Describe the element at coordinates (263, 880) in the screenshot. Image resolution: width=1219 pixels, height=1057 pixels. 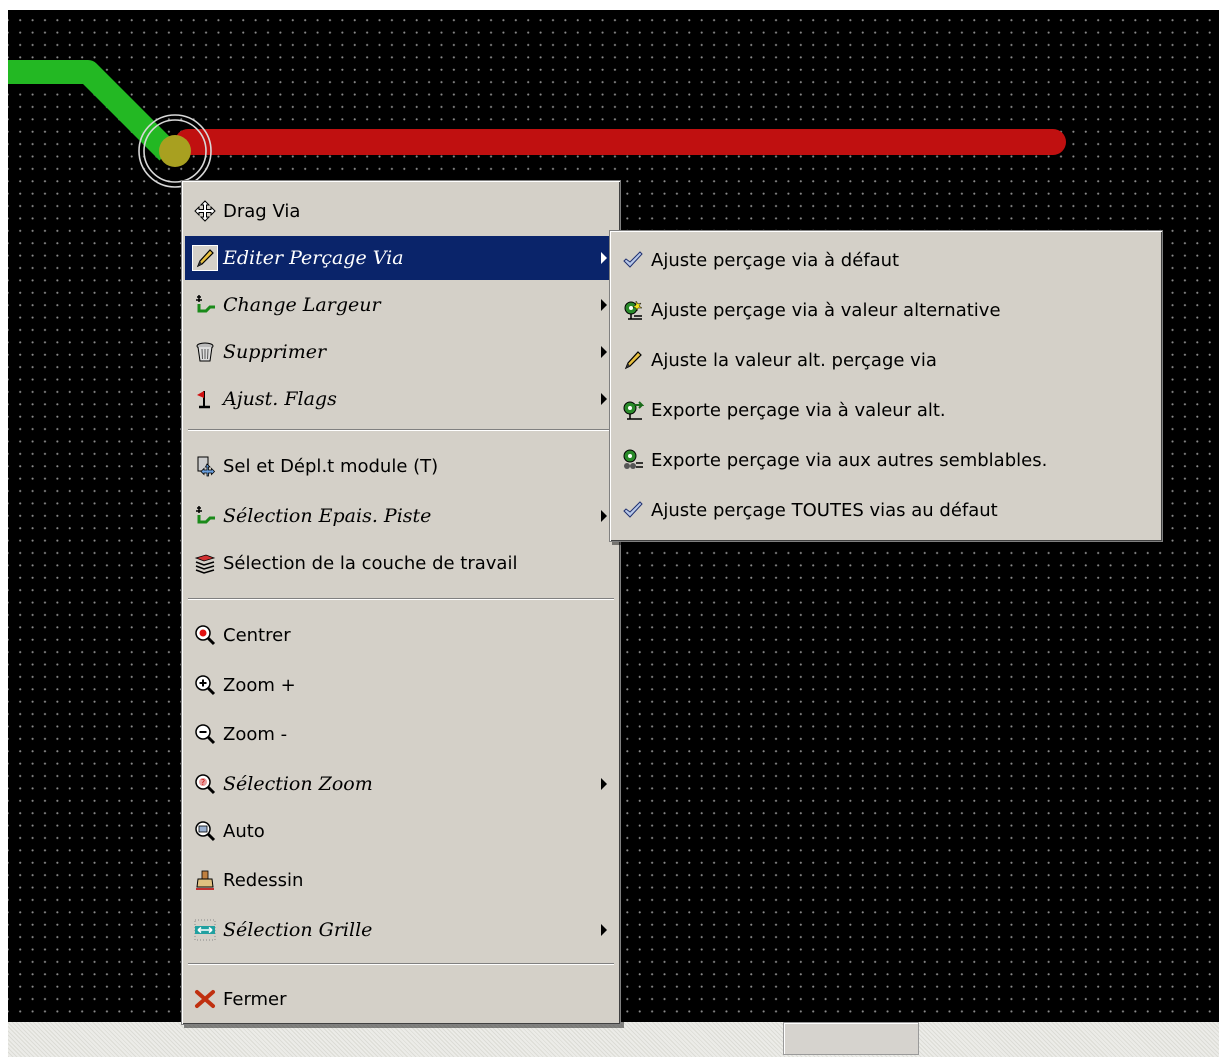
I see `menu-item-label: Redessin` at that location.